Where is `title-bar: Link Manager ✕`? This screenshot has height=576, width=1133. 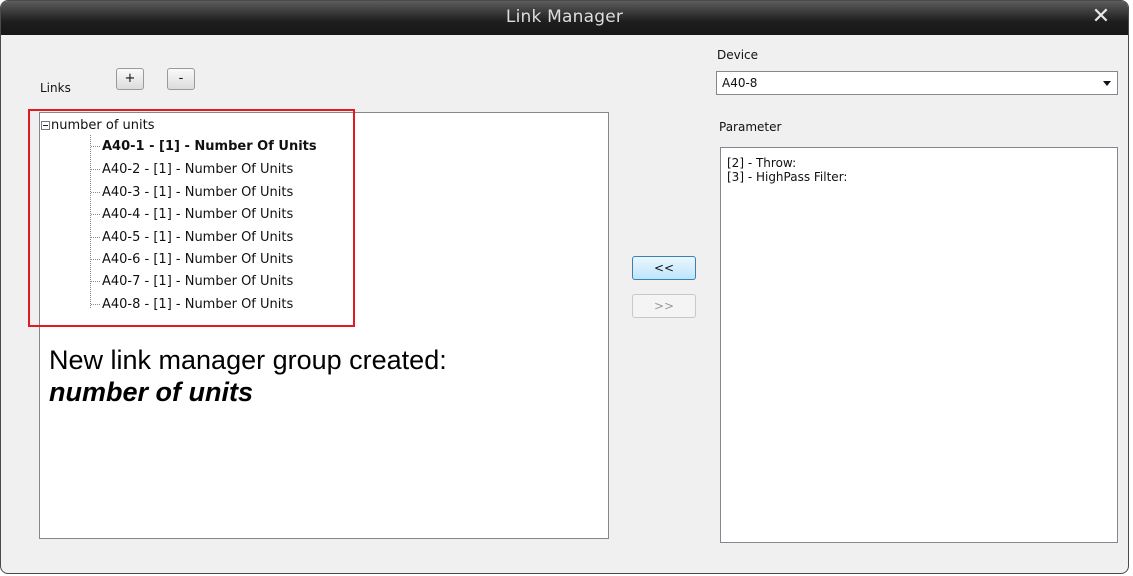
title-bar: Link Manager ✕ is located at coordinates (564, 18).